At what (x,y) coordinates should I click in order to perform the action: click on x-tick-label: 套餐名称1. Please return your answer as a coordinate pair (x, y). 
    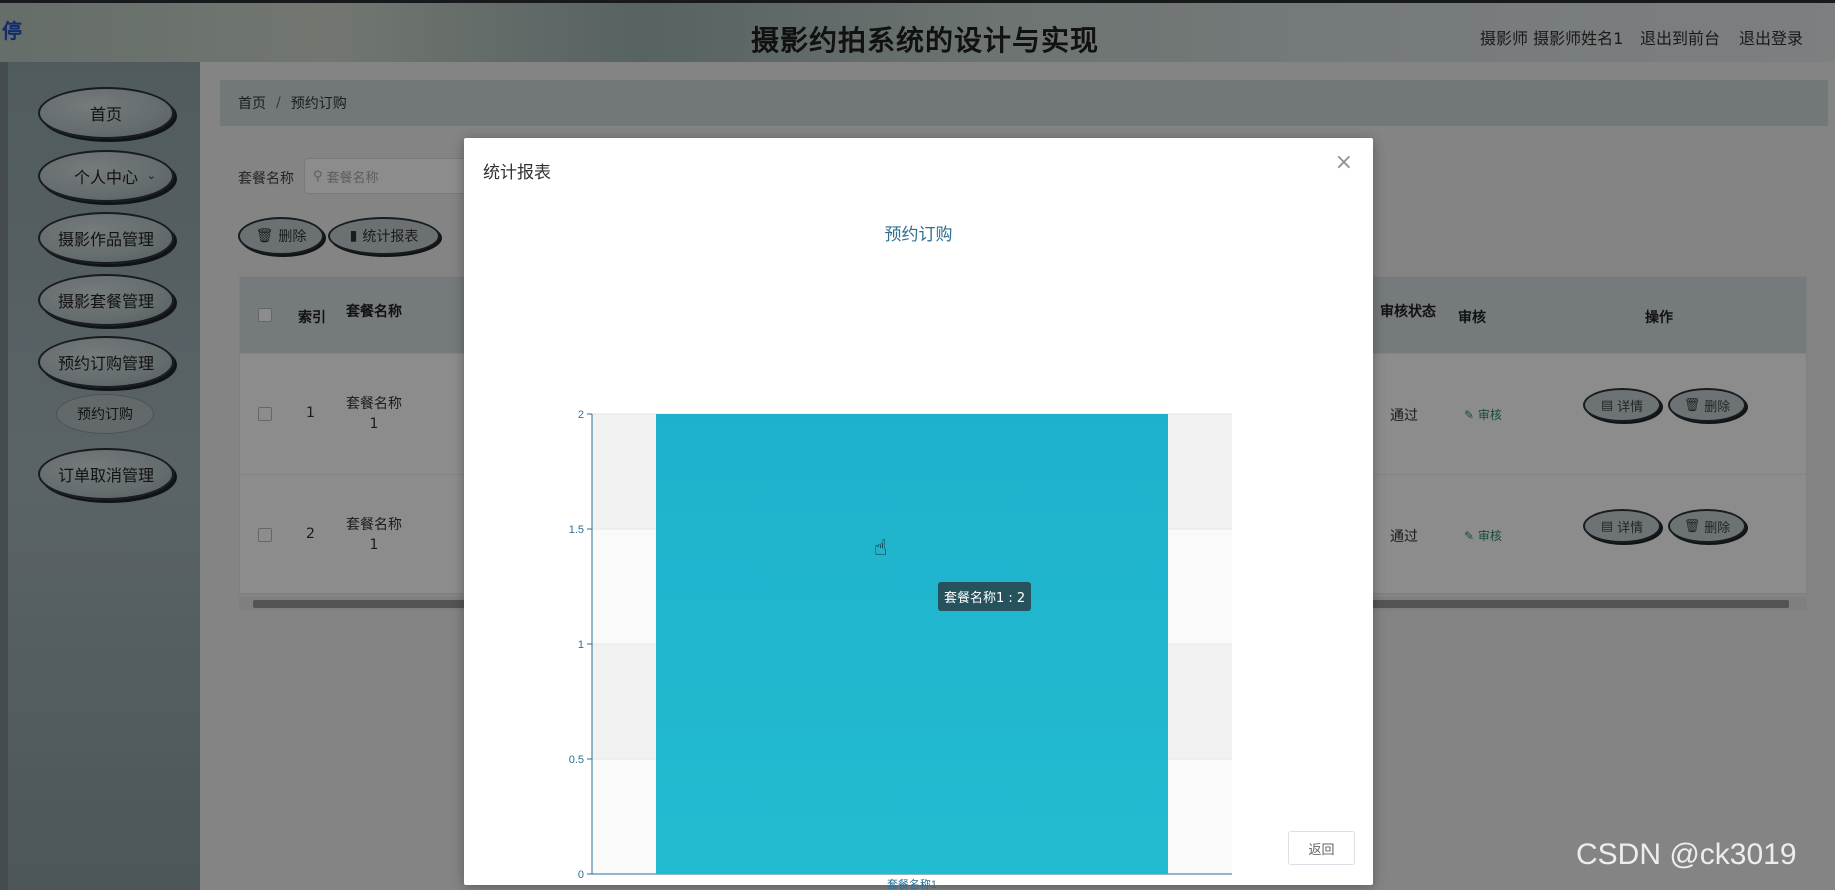
    Looking at the image, I should click on (912, 883).